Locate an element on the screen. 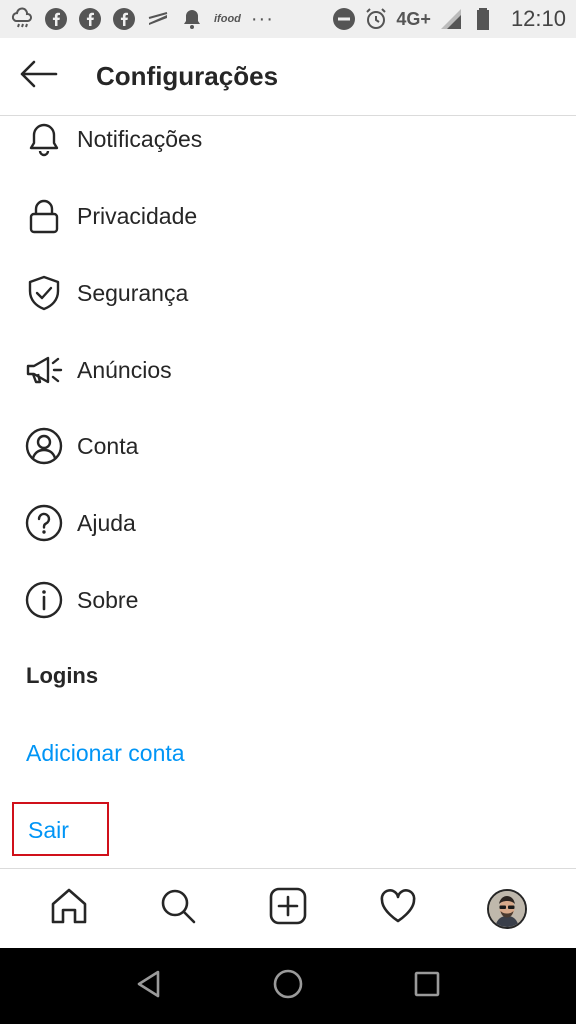 This screenshot has width=576, height=1024. lock-icon is located at coordinates (44, 216).